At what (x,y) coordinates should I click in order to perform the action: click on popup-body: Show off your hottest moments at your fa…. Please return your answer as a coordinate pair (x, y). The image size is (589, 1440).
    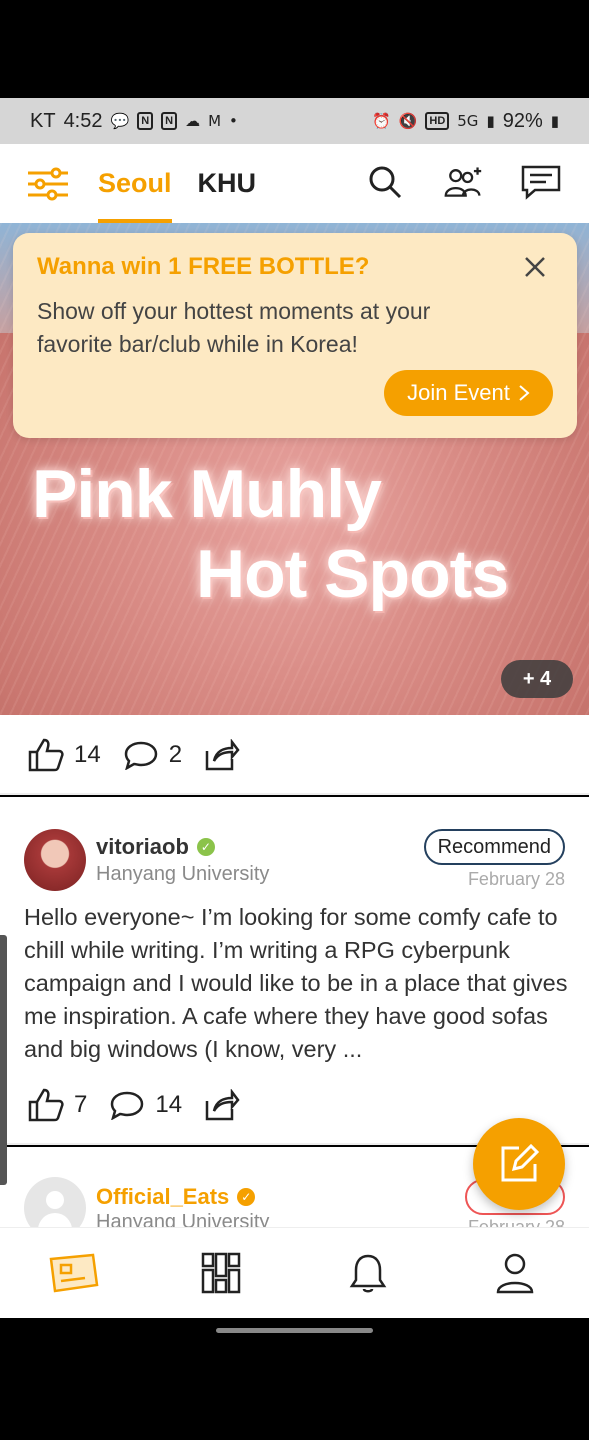
    Looking at the image, I should click on (234, 327).